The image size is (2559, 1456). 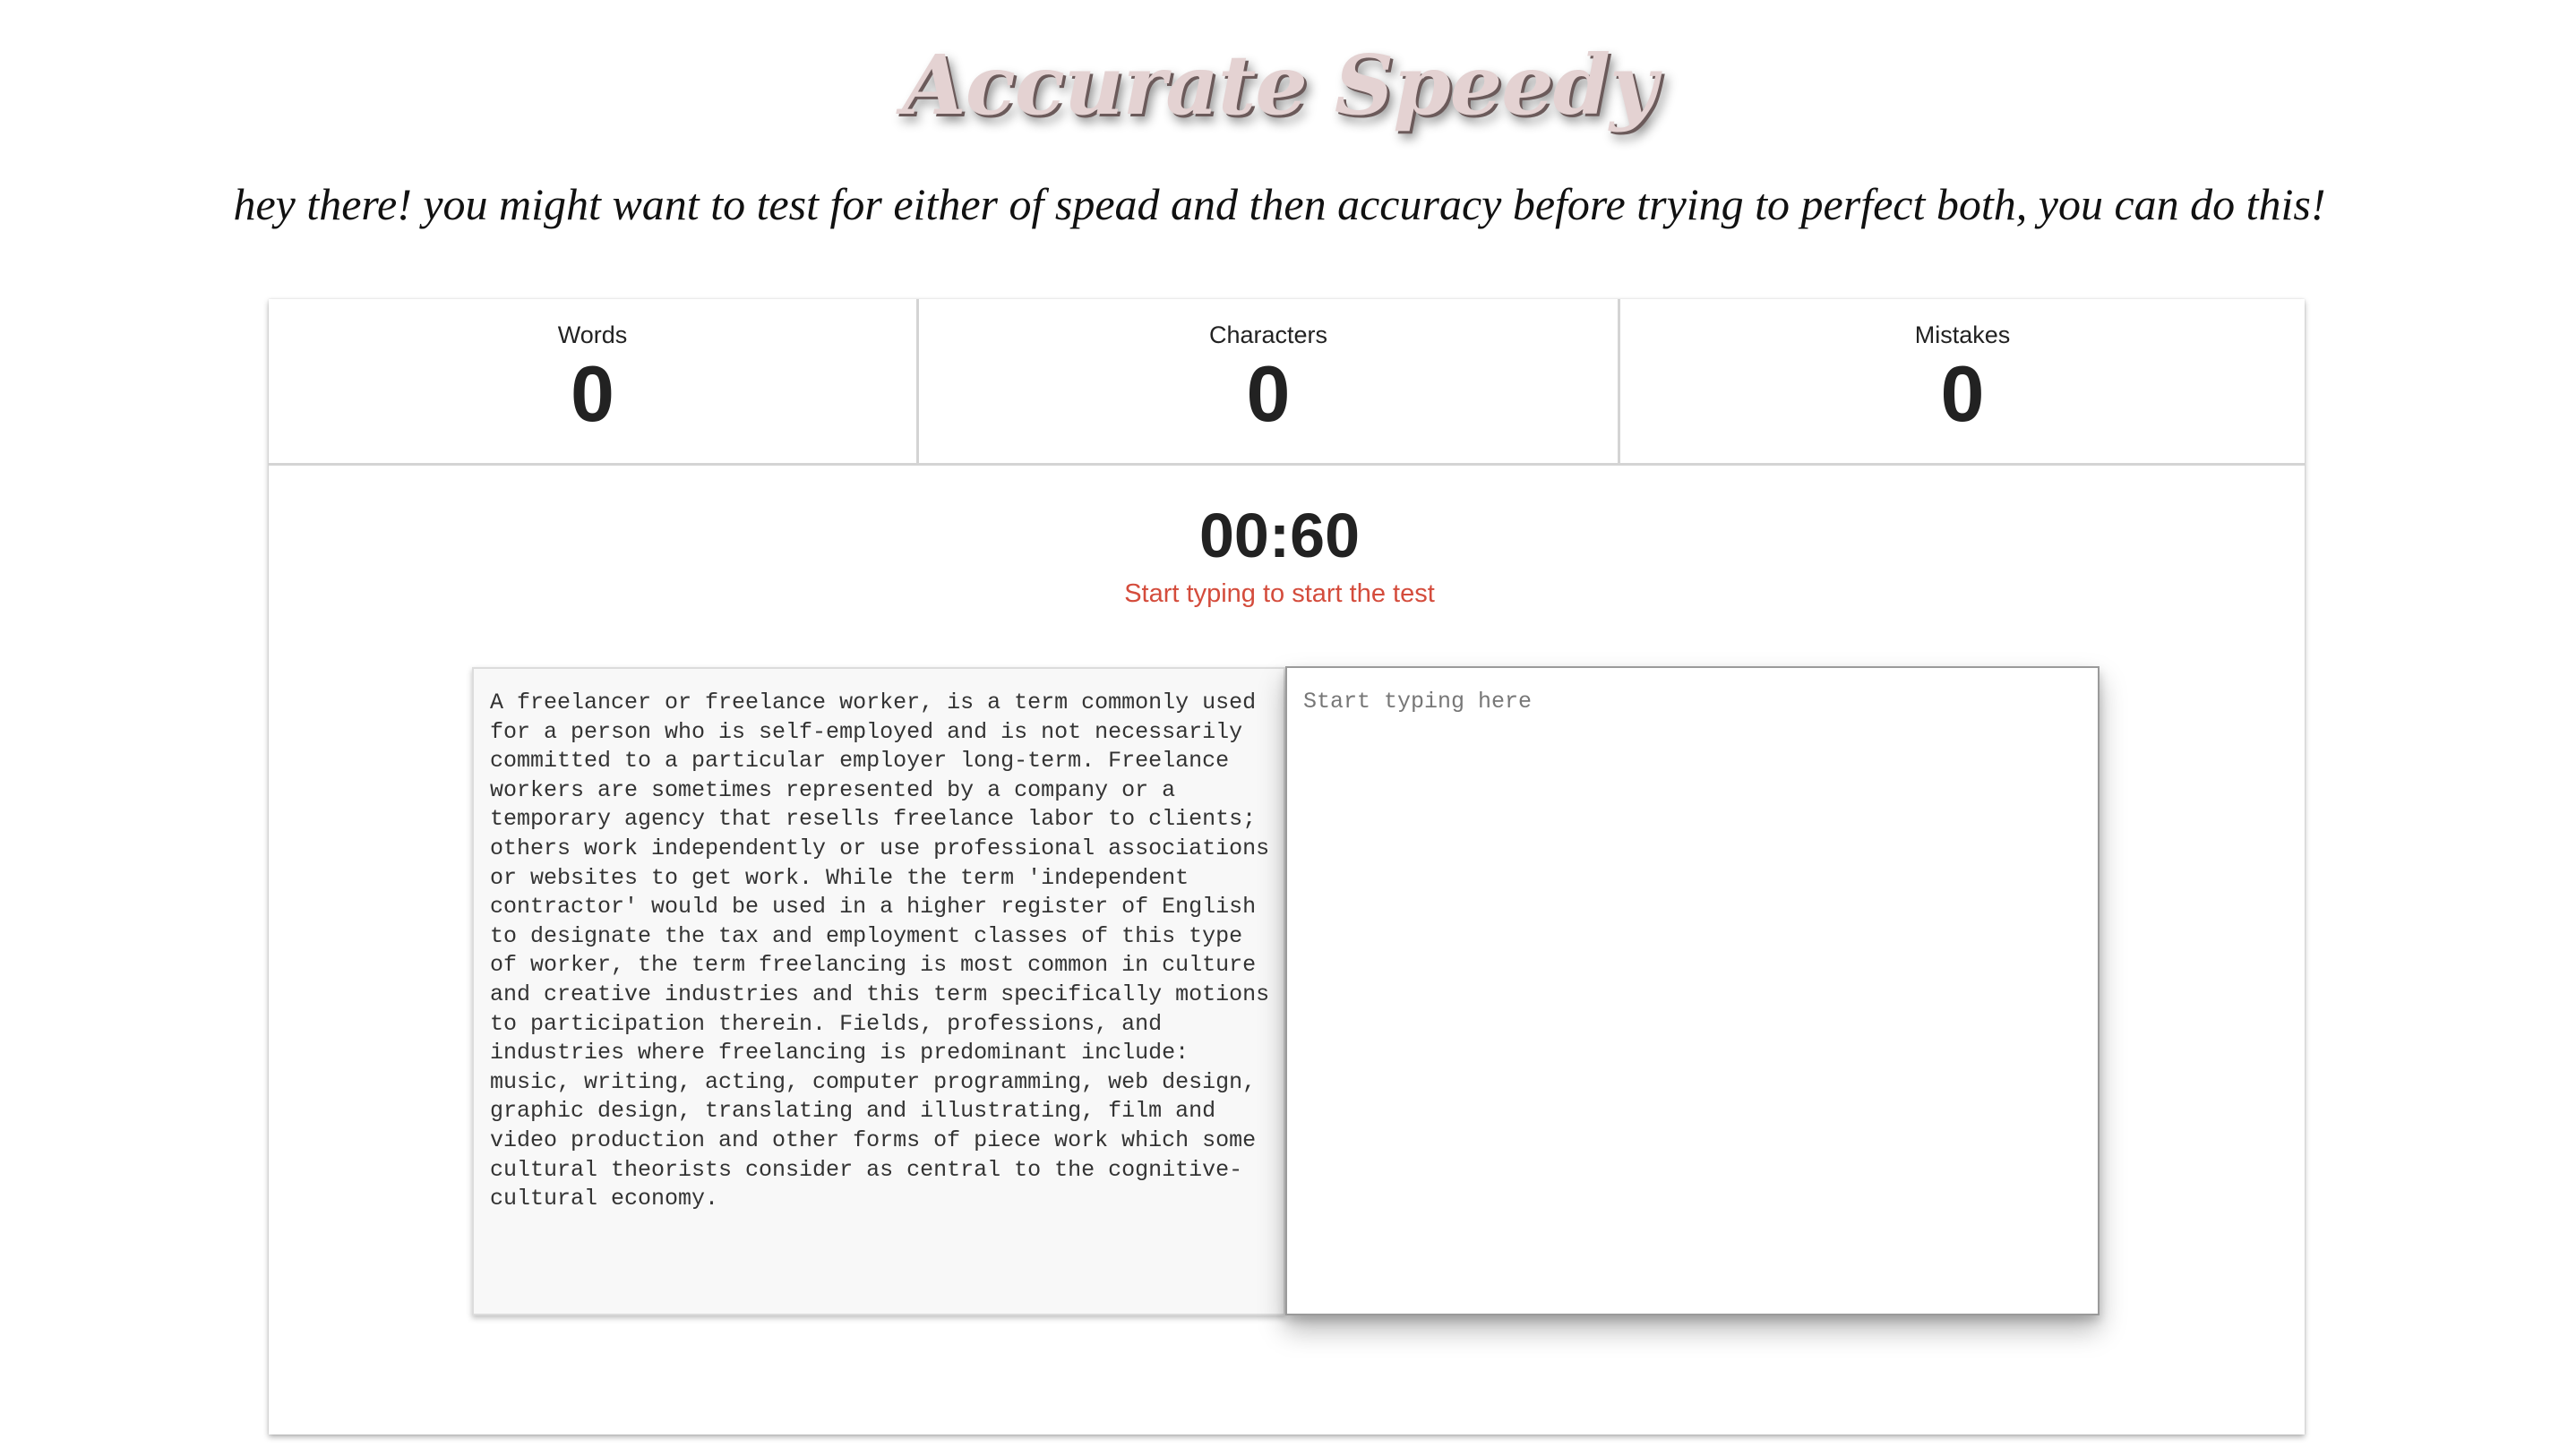 I want to click on words-stat: Words 0, so click(x=594, y=381).